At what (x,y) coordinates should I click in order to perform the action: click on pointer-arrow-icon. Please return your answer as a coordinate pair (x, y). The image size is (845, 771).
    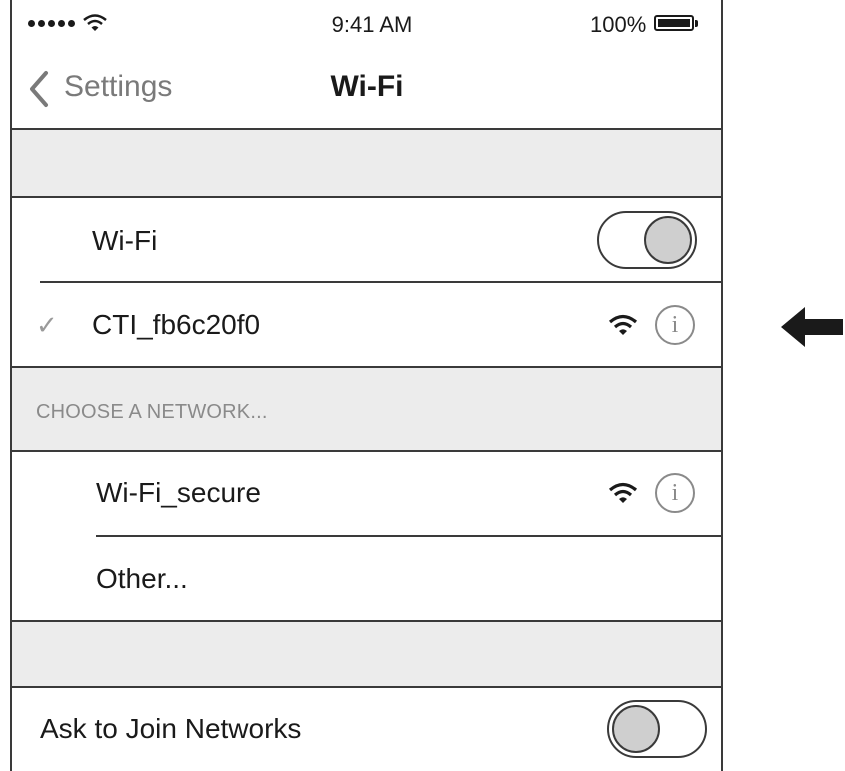
    Looking at the image, I should click on (812, 327).